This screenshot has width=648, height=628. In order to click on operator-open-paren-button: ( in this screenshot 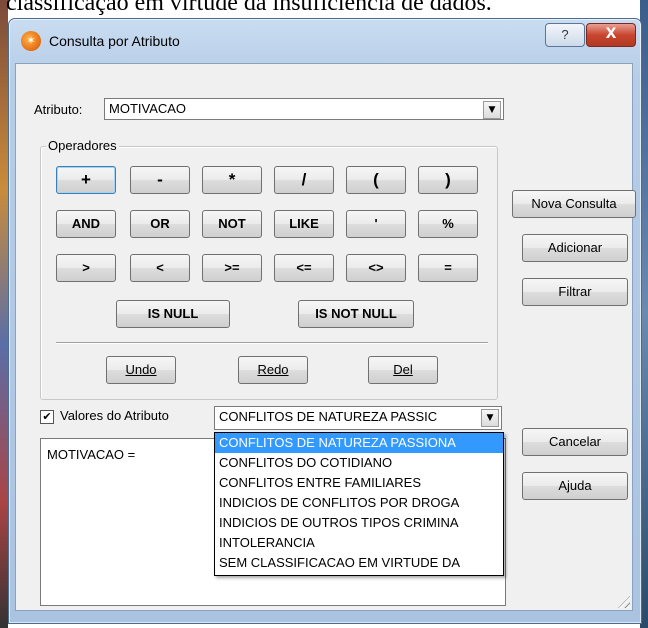, I will do `click(376, 180)`.